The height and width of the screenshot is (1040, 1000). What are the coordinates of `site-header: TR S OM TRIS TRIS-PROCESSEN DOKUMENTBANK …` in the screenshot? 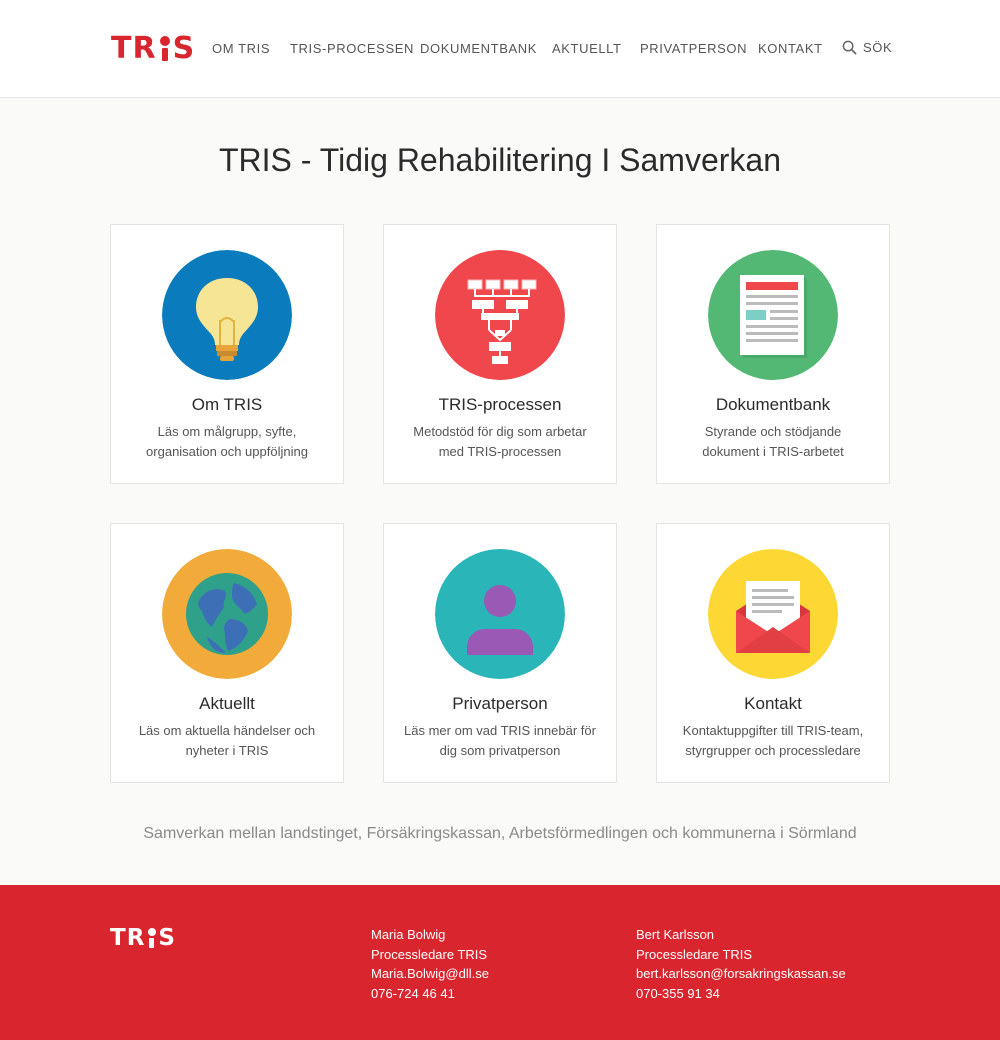 It's located at (500, 49).